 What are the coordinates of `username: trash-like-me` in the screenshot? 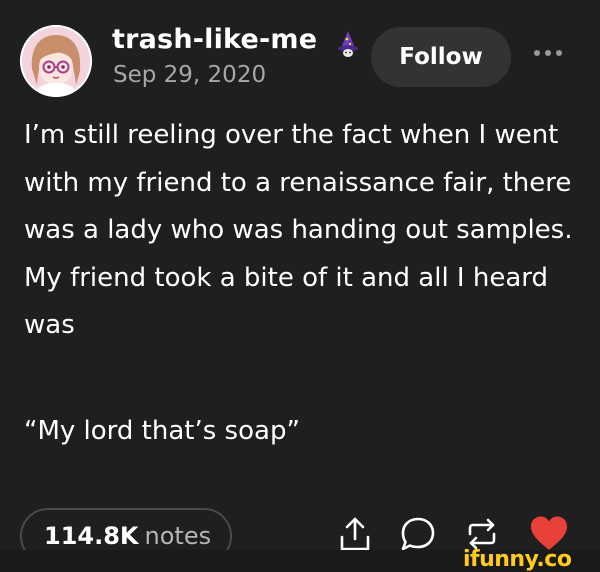 It's located at (214, 39).